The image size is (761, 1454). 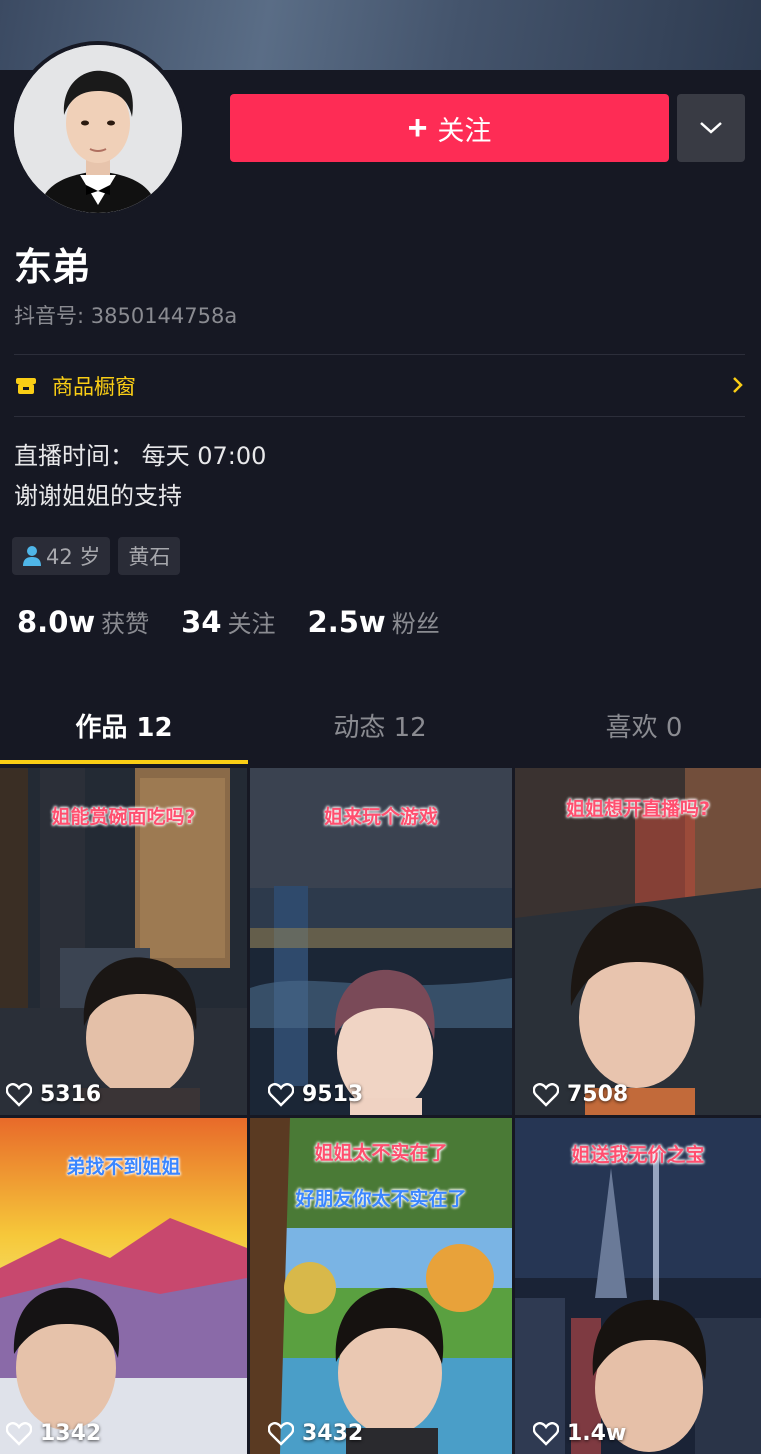 What do you see at coordinates (381, 941) in the screenshot?
I see `video-thumbnail: 姐来玩个游戏 9513` at bounding box center [381, 941].